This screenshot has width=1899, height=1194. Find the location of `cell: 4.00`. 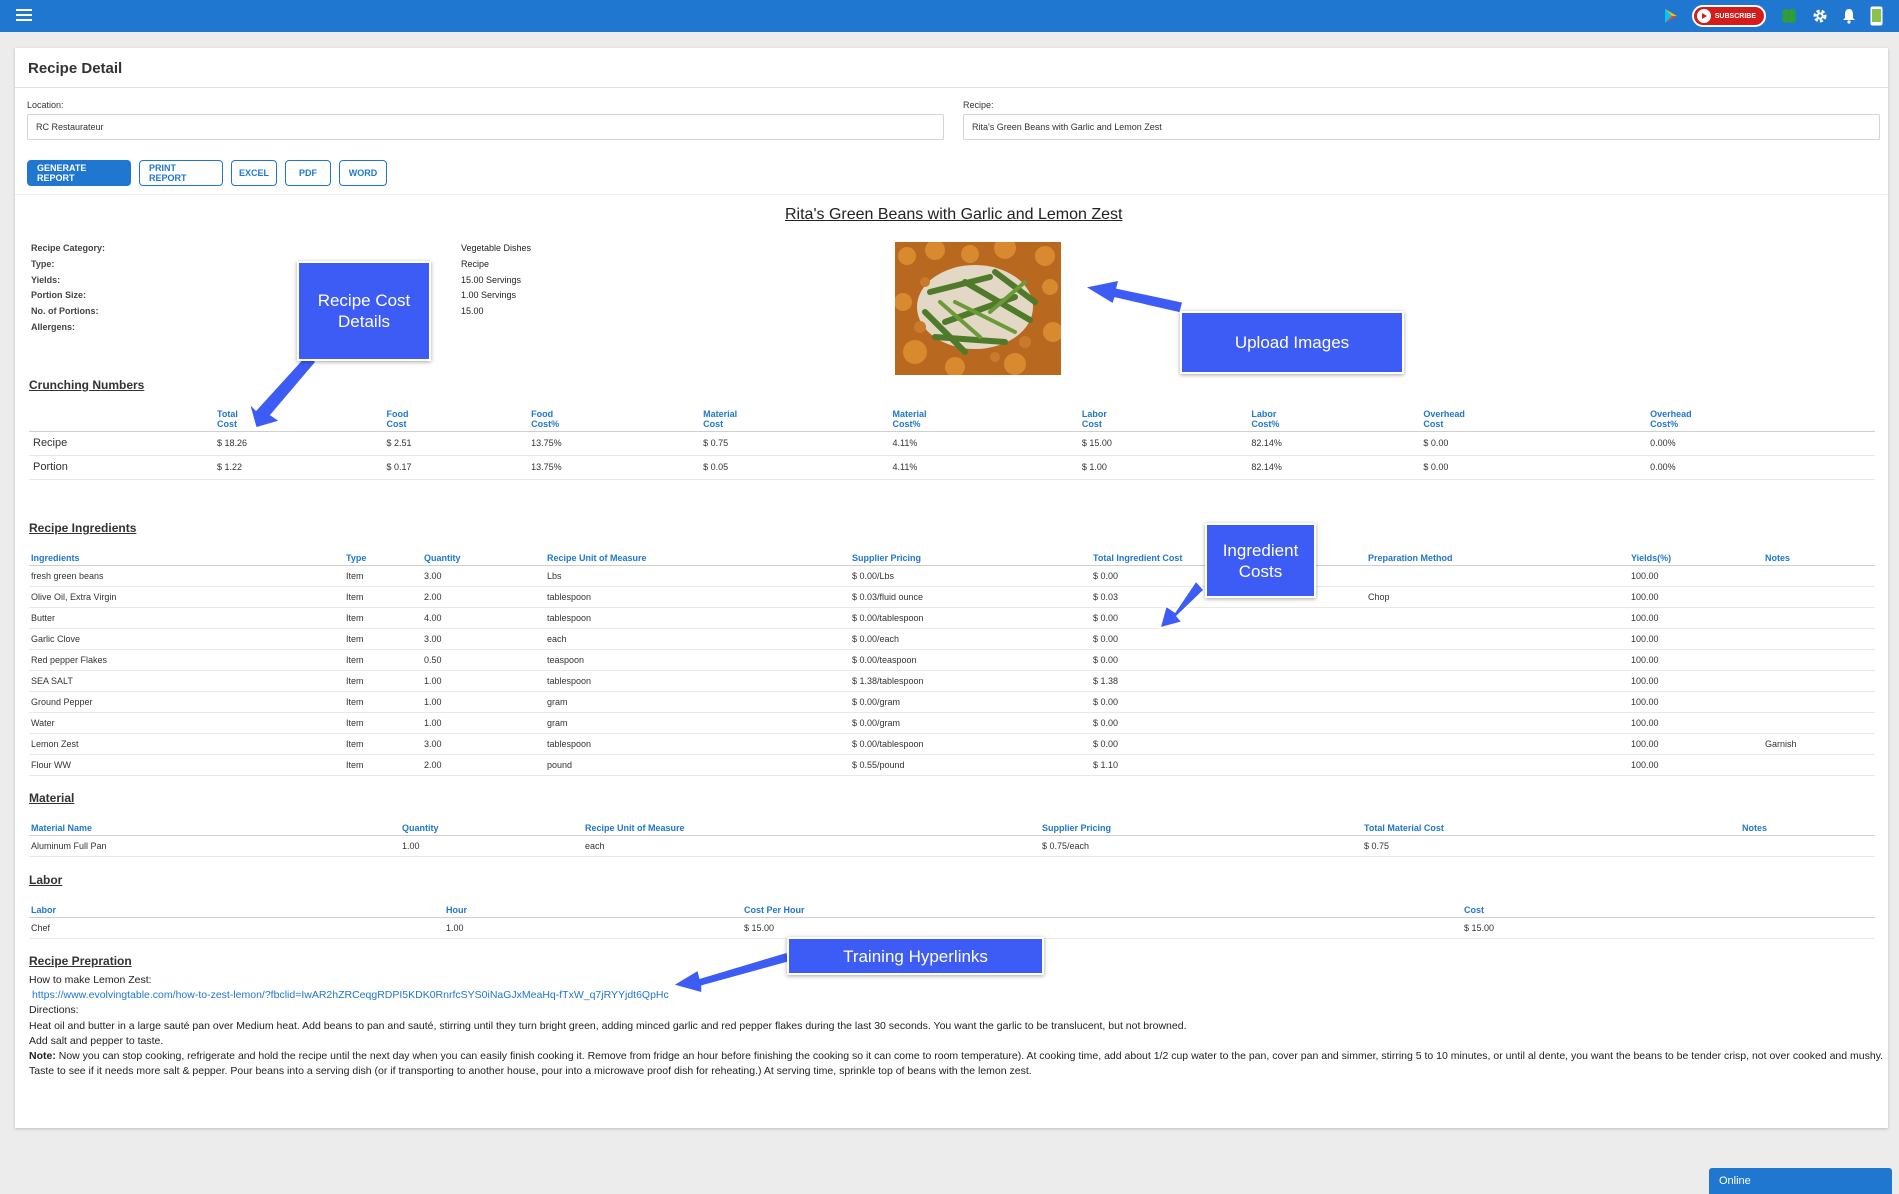

cell: 4.00 is located at coordinates (483, 617).